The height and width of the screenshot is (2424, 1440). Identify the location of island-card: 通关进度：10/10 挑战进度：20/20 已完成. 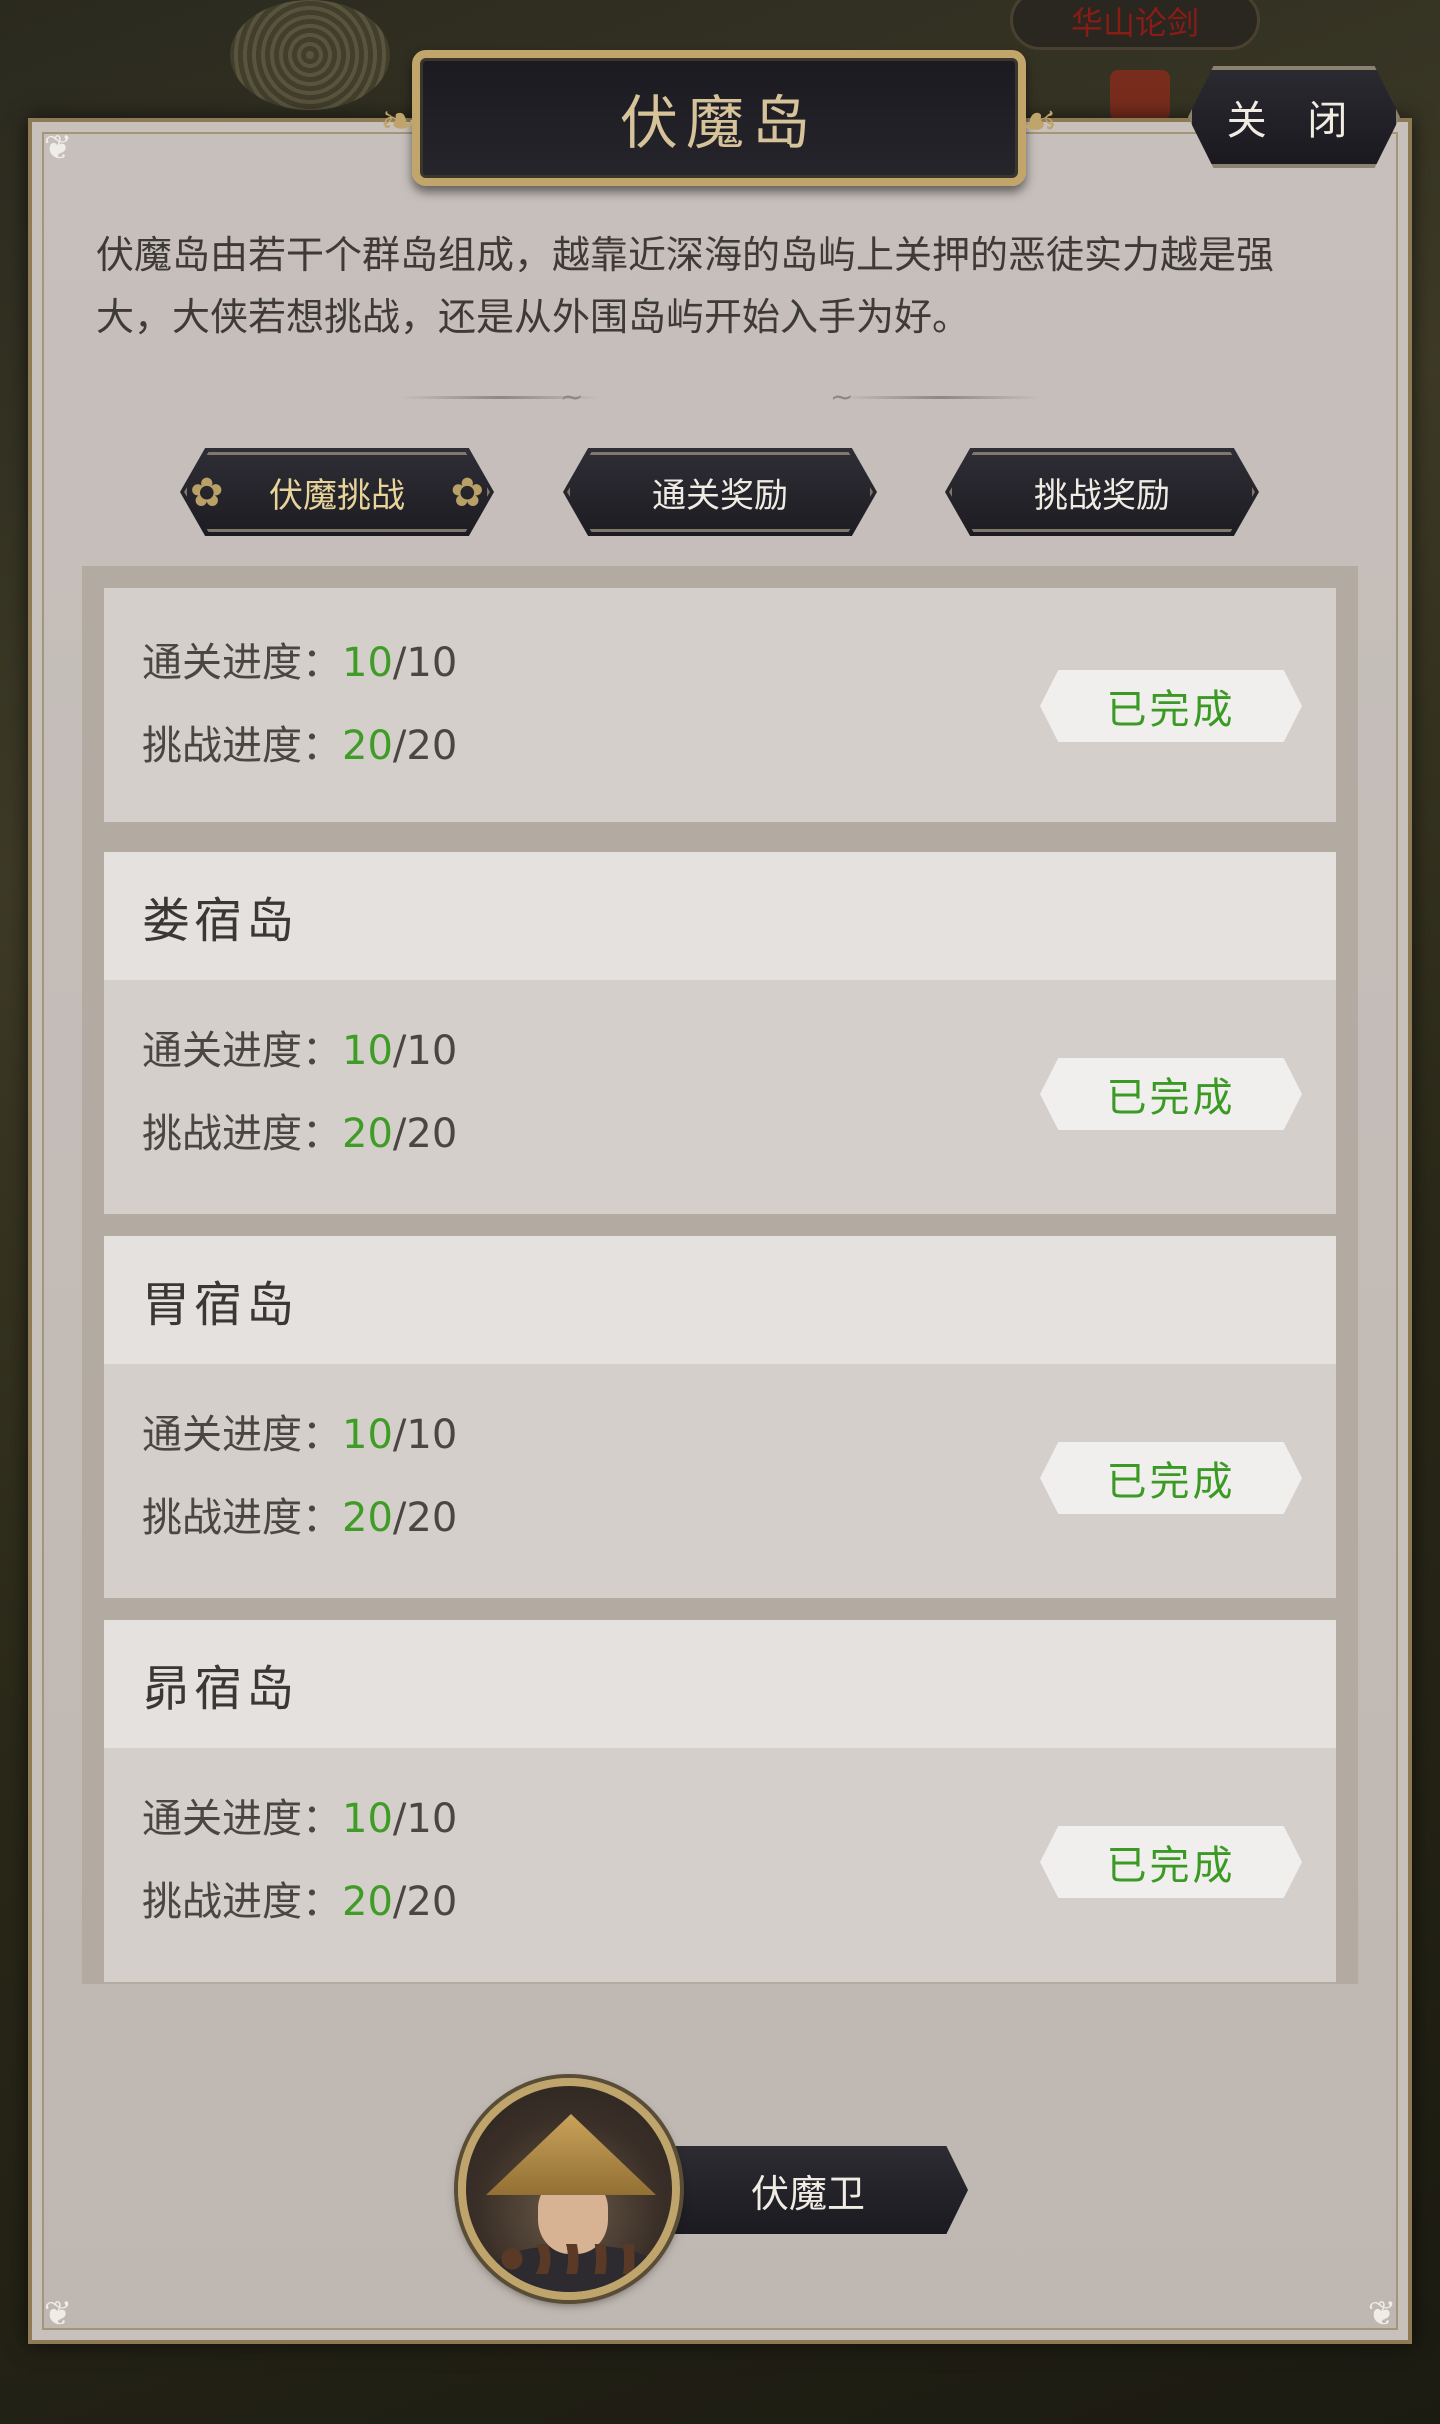
(720, 705).